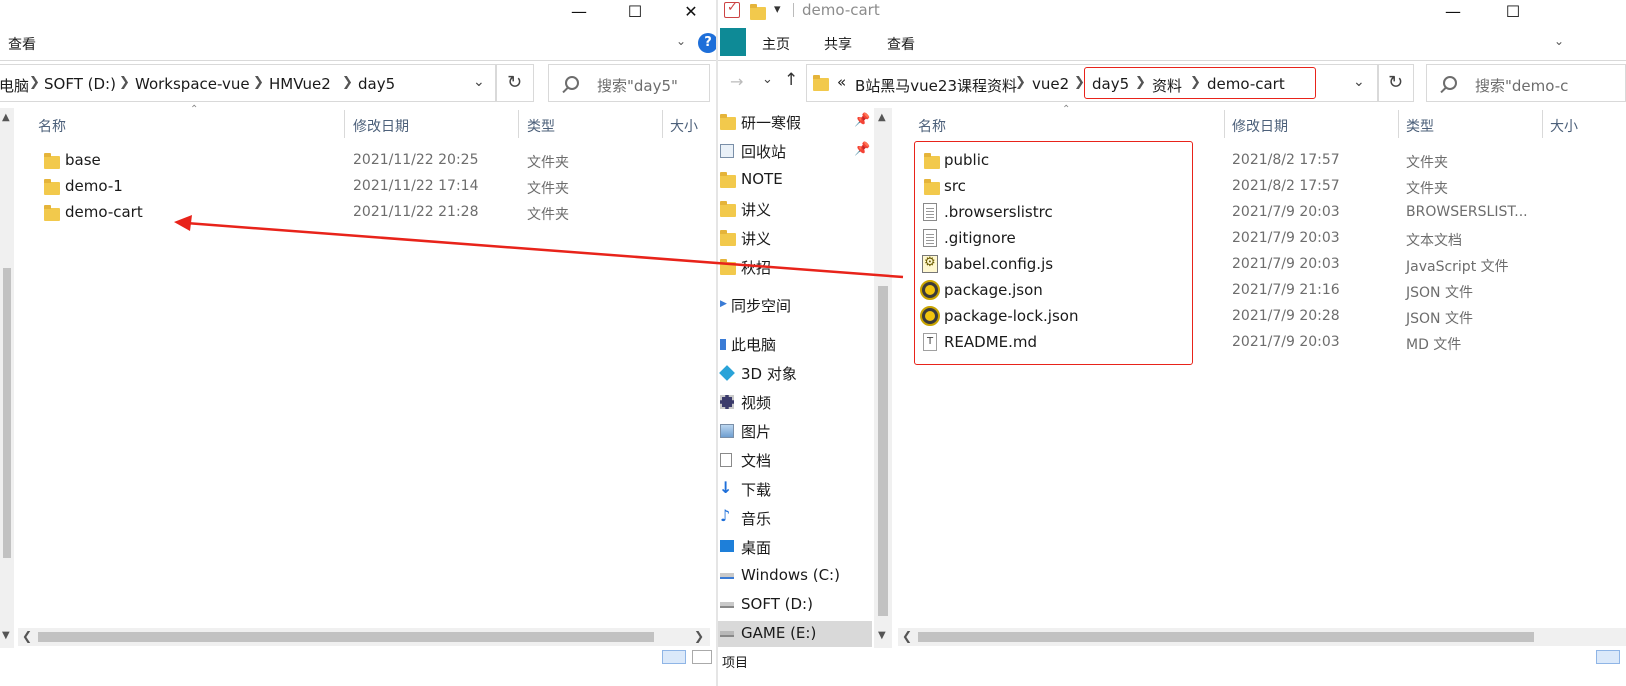 The image size is (1626, 686). I want to click on drag-annotation-arrow, so click(539, 247).